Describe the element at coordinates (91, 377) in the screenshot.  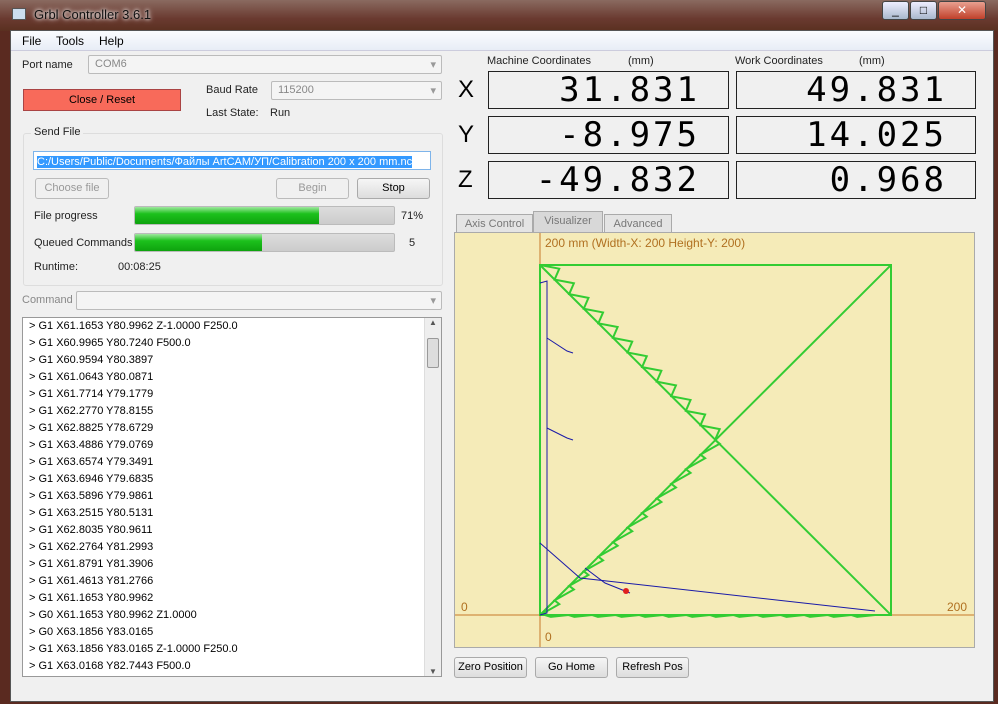
I see `log-line: > G1 X61.0643 Y80.0871` at that location.